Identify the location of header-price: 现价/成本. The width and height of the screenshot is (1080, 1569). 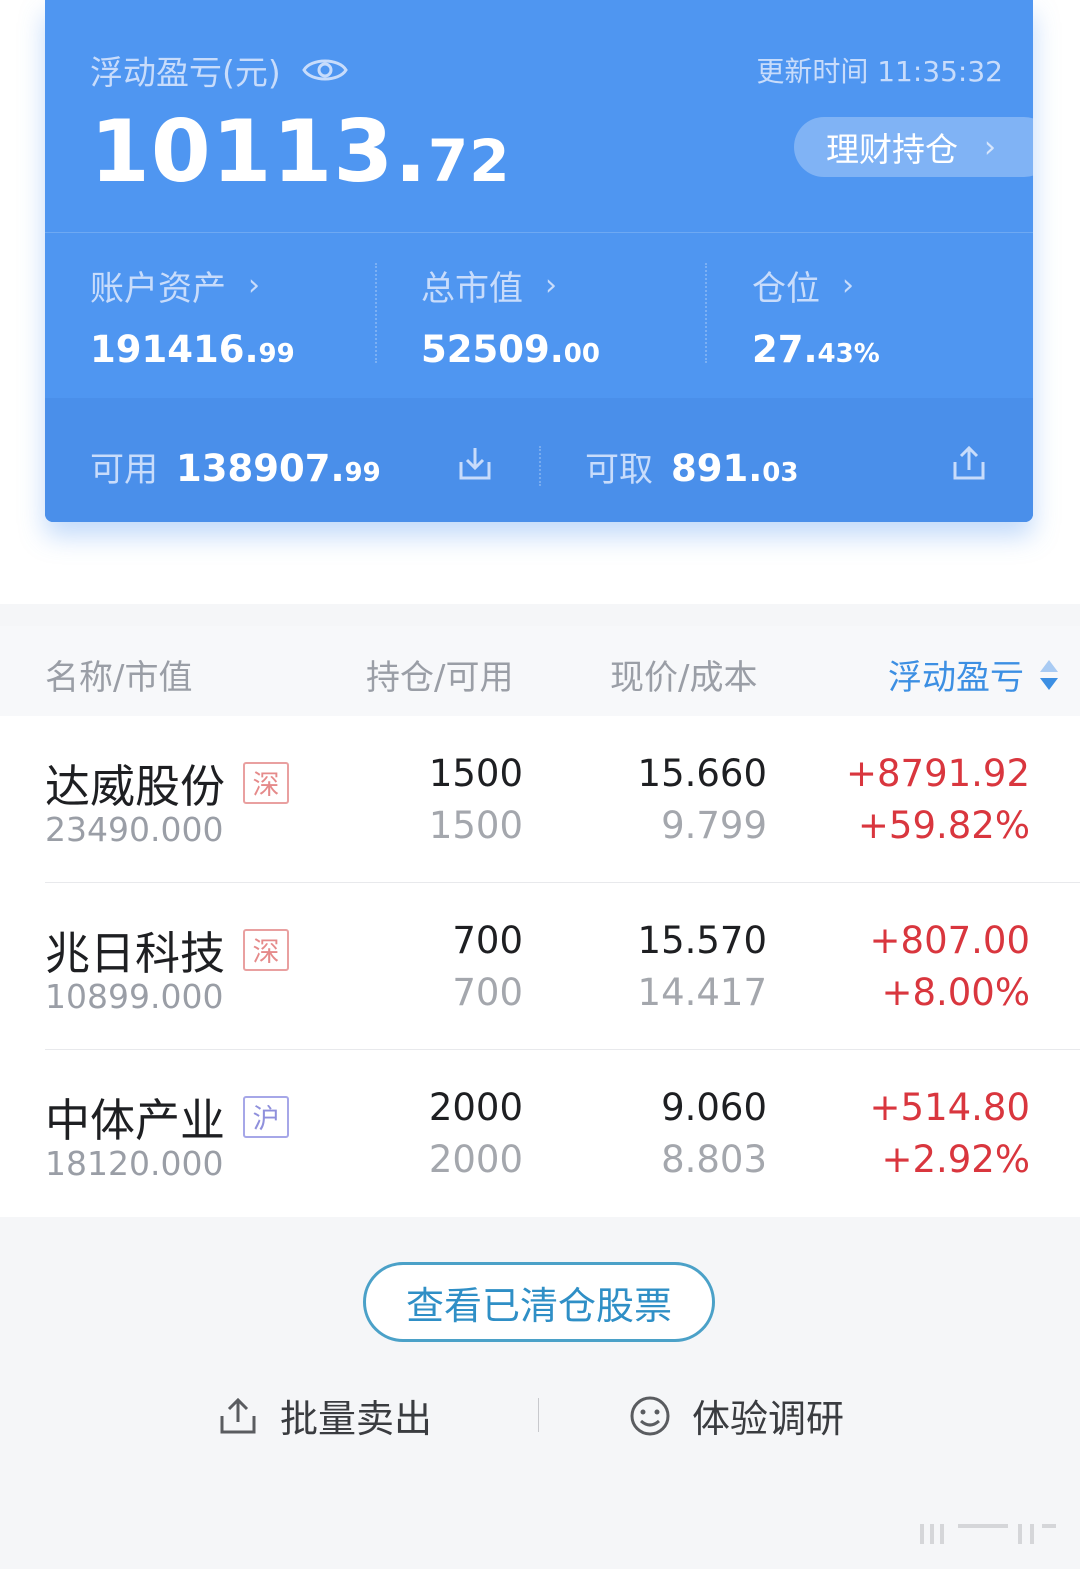
(683, 674).